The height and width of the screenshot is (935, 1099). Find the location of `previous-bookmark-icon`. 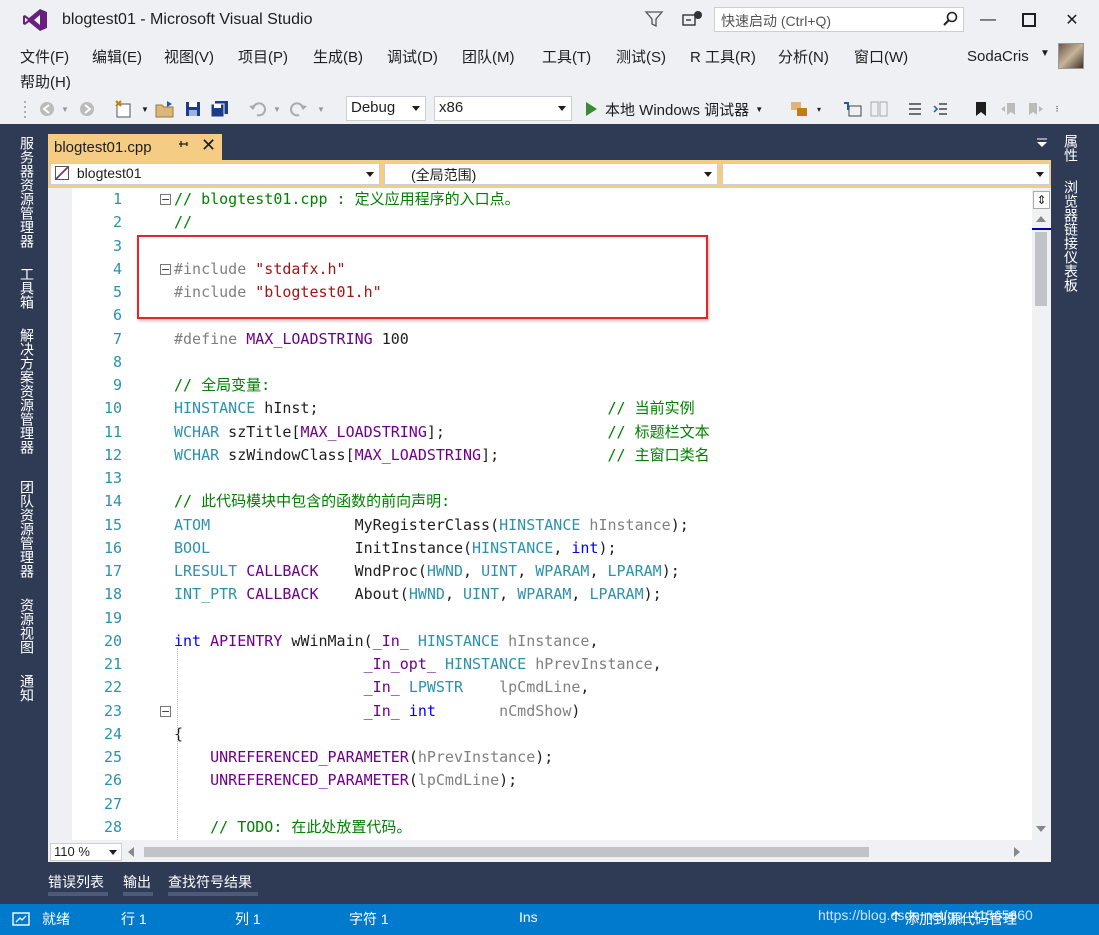

previous-bookmark-icon is located at coordinates (1009, 109).